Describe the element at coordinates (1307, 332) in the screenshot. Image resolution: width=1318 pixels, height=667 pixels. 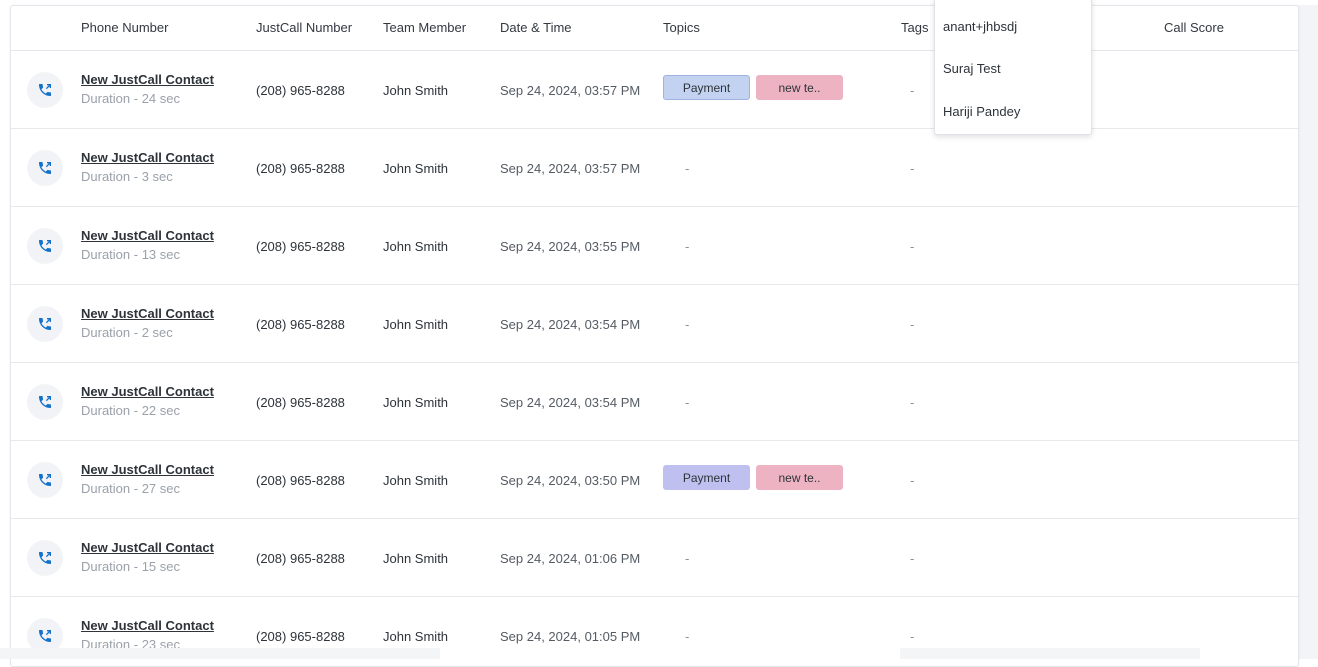
I see `scroll-gutter` at that location.